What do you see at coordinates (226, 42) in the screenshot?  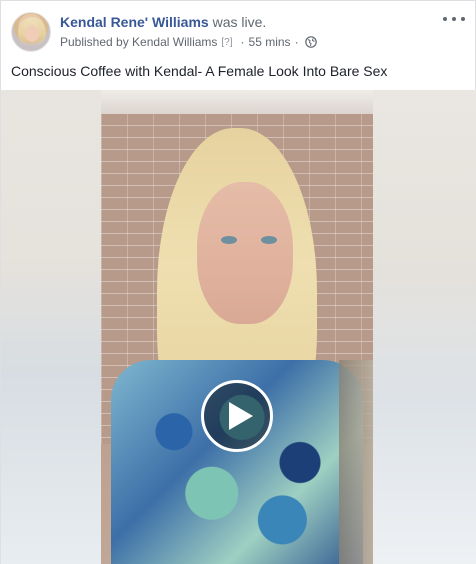 I see `help-marker: [?]` at bounding box center [226, 42].